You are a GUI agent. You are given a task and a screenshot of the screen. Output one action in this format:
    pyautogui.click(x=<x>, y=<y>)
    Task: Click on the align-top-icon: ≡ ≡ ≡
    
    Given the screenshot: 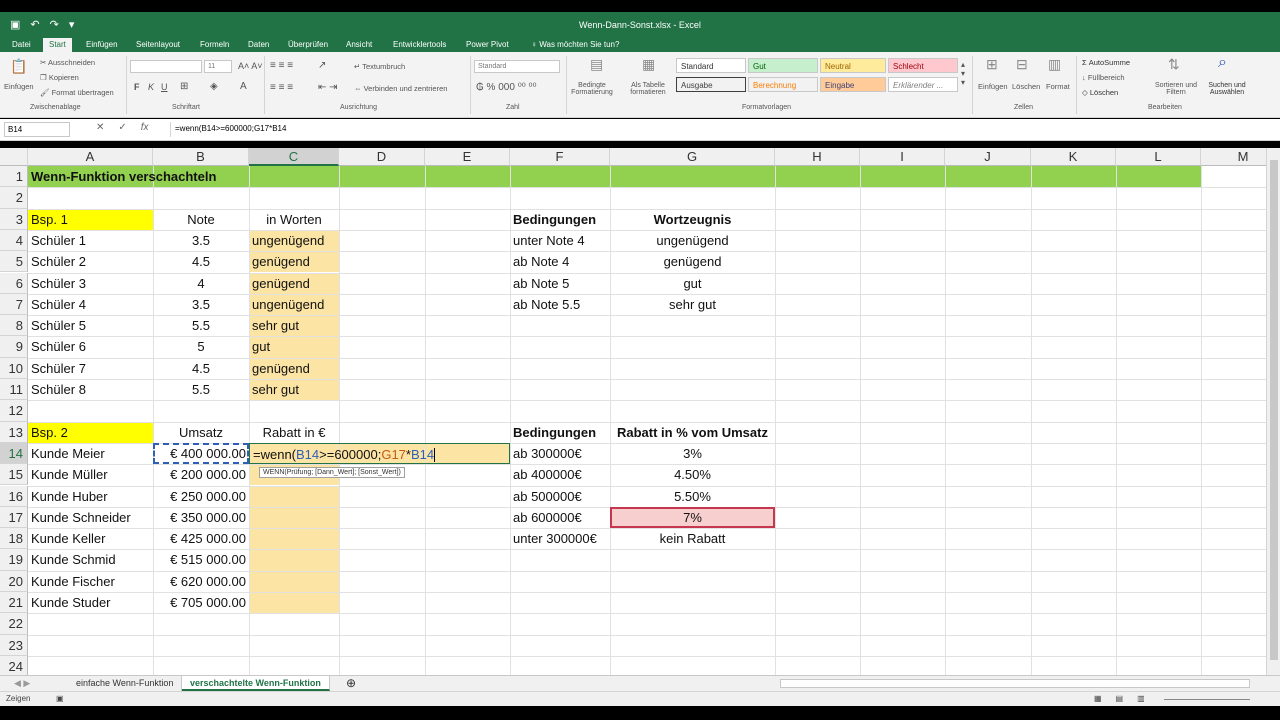 What is the action you would take?
    pyautogui.click(x=281, y=65)
    